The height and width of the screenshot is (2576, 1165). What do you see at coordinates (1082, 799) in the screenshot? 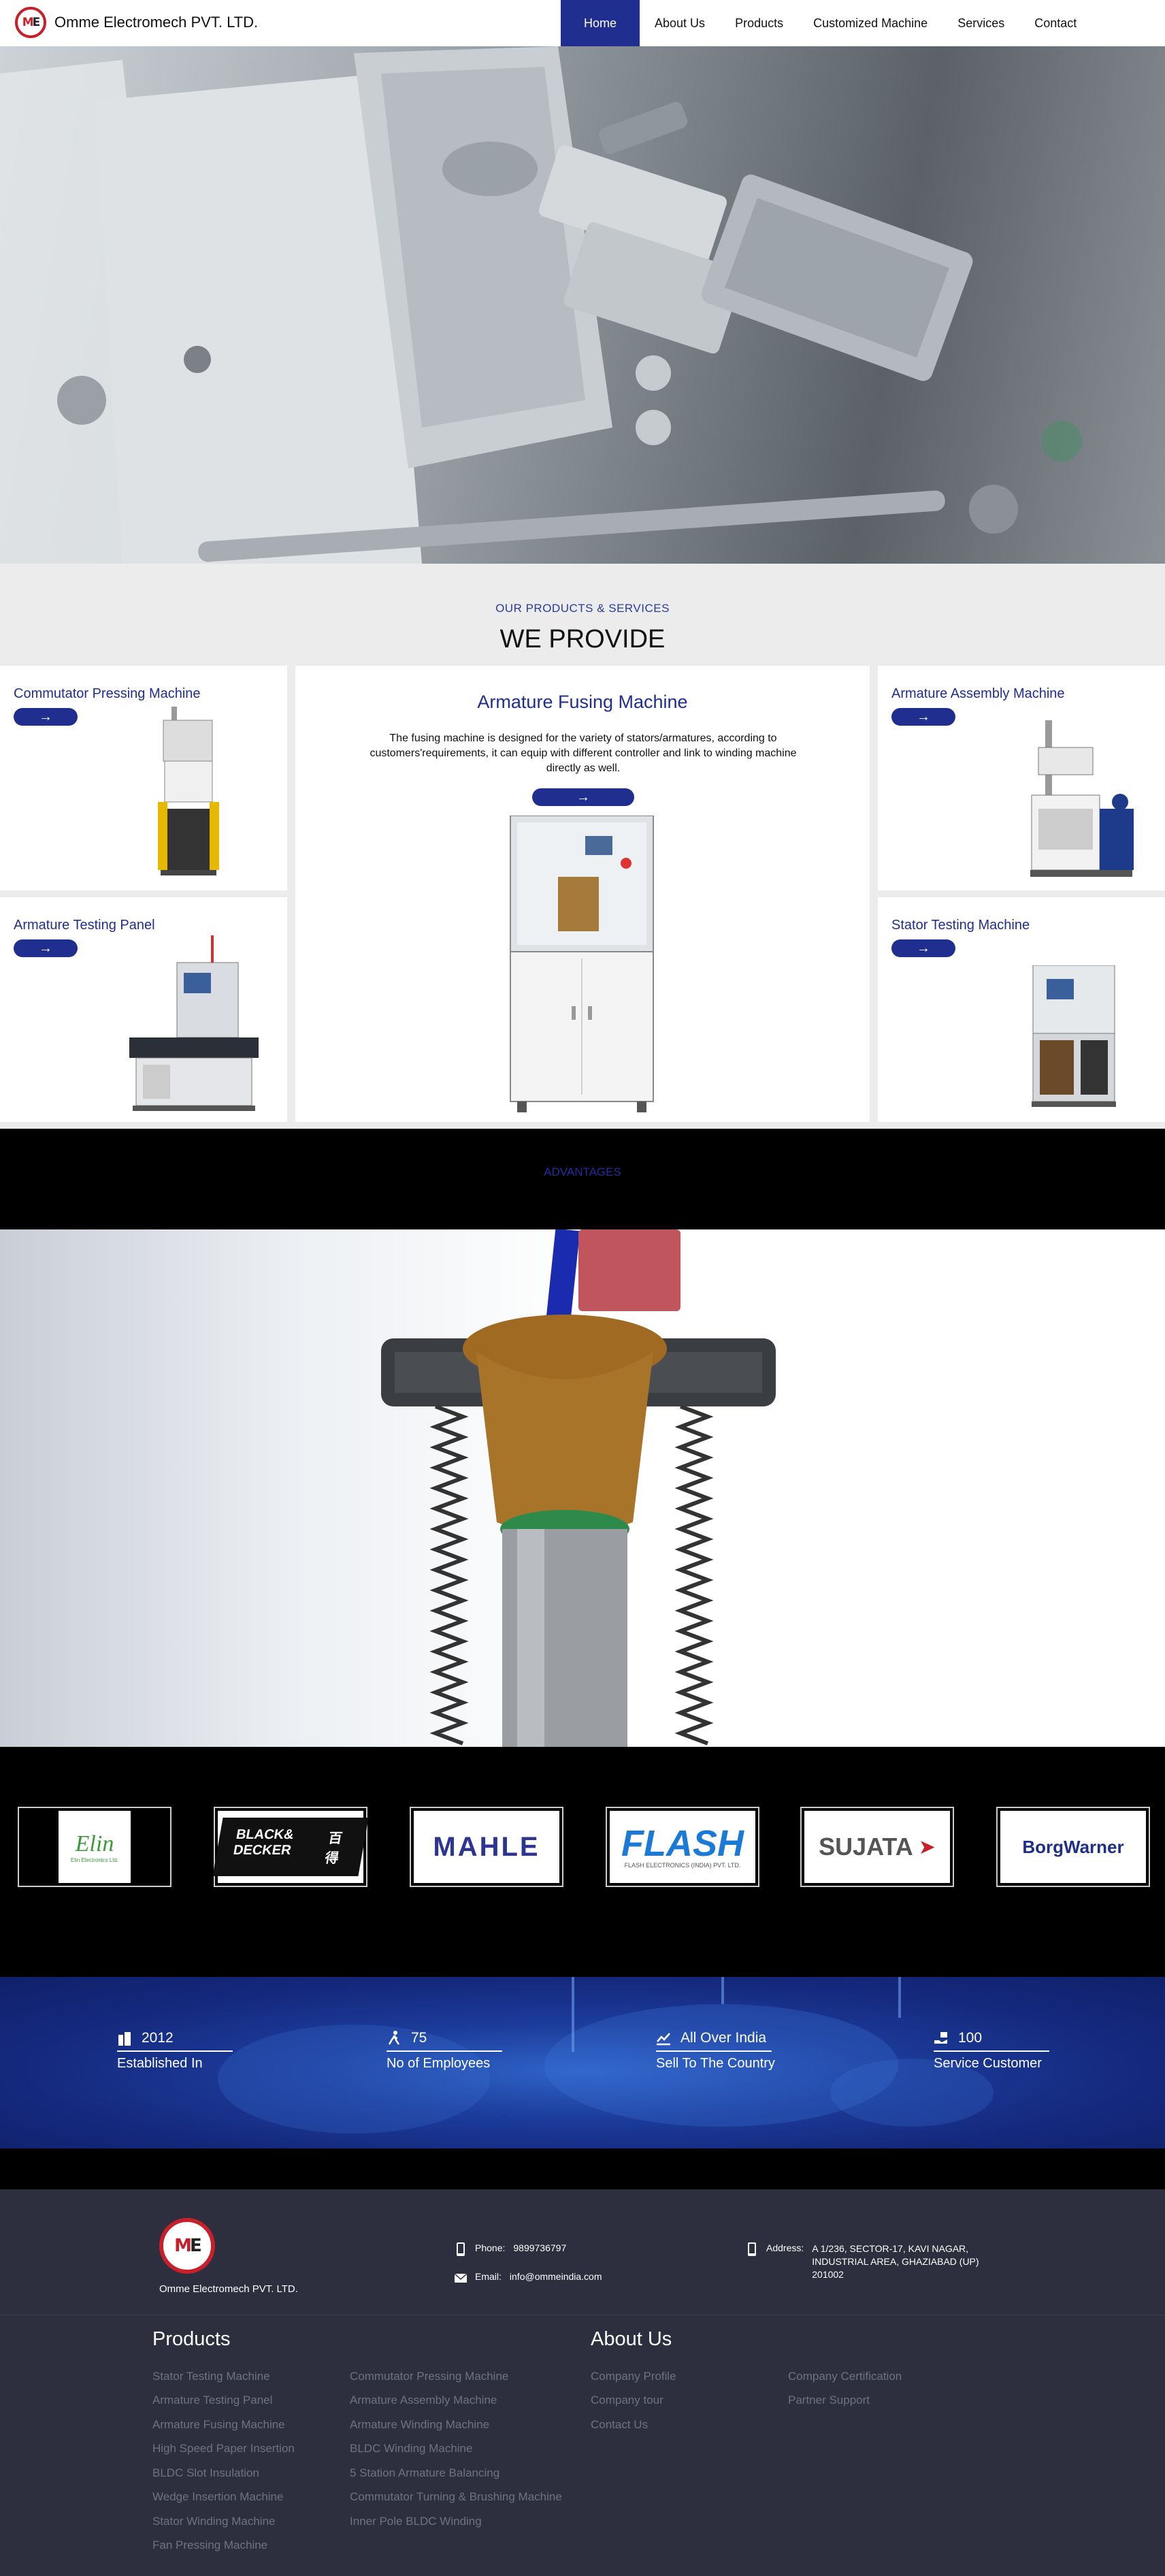
I see `assembly-machine-image` at bounding box center [1082, 799].